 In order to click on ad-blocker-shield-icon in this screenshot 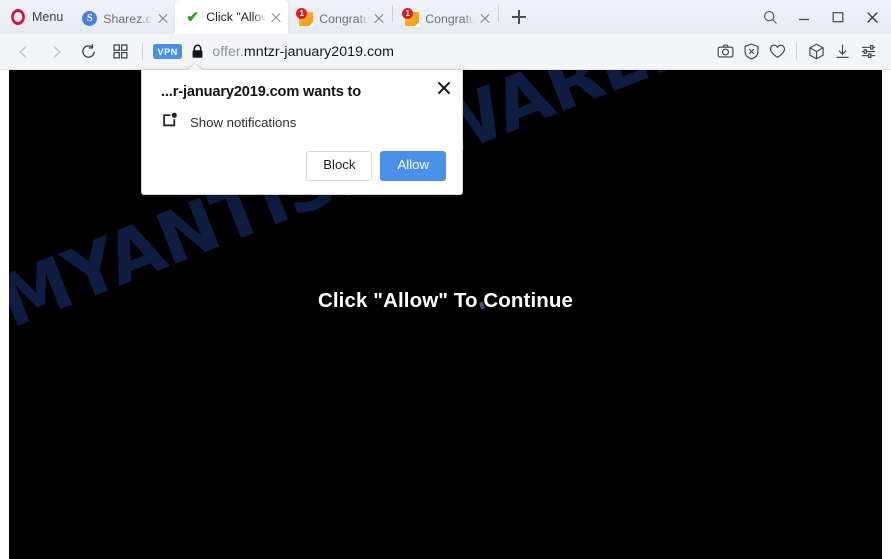, I will do `click(751, 52)`.